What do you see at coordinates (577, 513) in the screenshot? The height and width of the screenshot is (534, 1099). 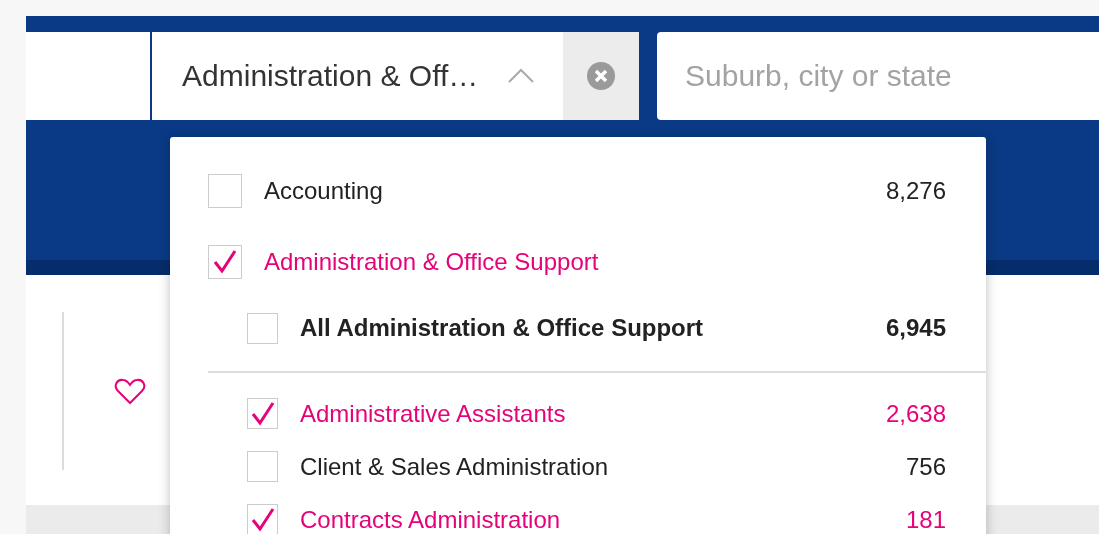 I see `subcategory-option: Contracts Administration 181` at bounding box center [577, 513].